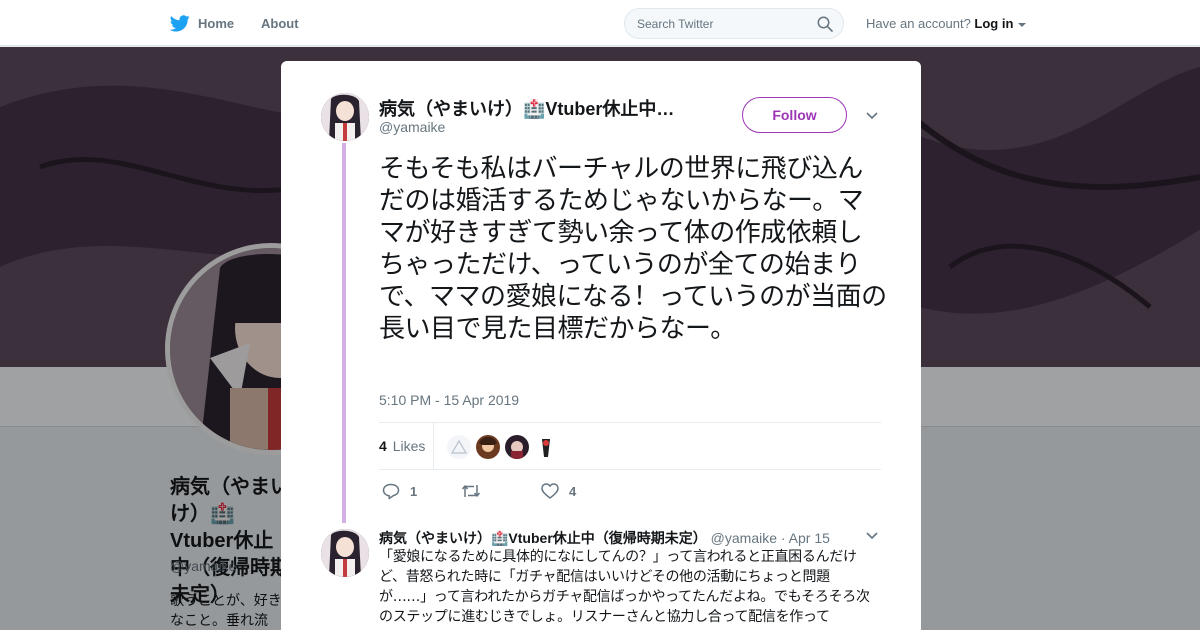 This screenshot has width=1200, height=630. I want to click on home-link: Home, so click(202, 23).